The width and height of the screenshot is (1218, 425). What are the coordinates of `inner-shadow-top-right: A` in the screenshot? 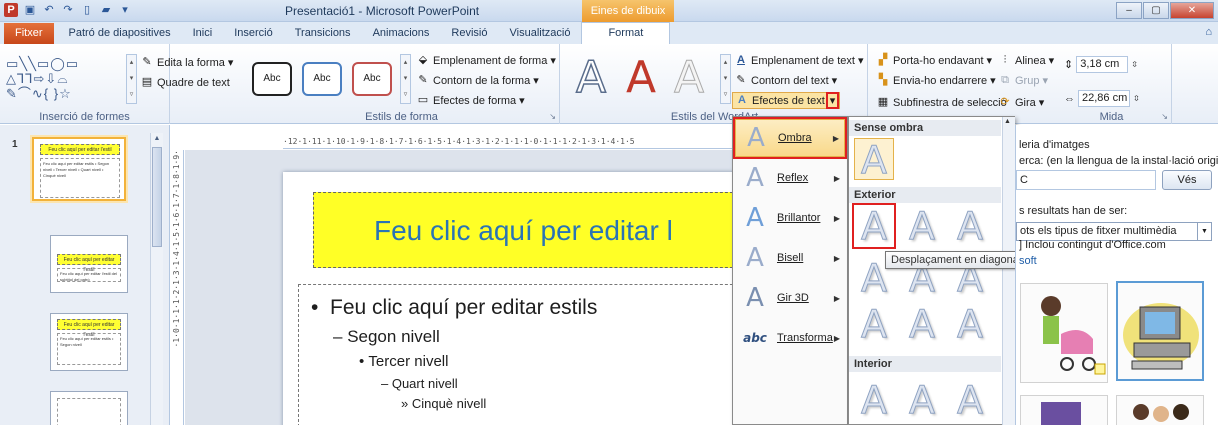 It's located at (970, 400).